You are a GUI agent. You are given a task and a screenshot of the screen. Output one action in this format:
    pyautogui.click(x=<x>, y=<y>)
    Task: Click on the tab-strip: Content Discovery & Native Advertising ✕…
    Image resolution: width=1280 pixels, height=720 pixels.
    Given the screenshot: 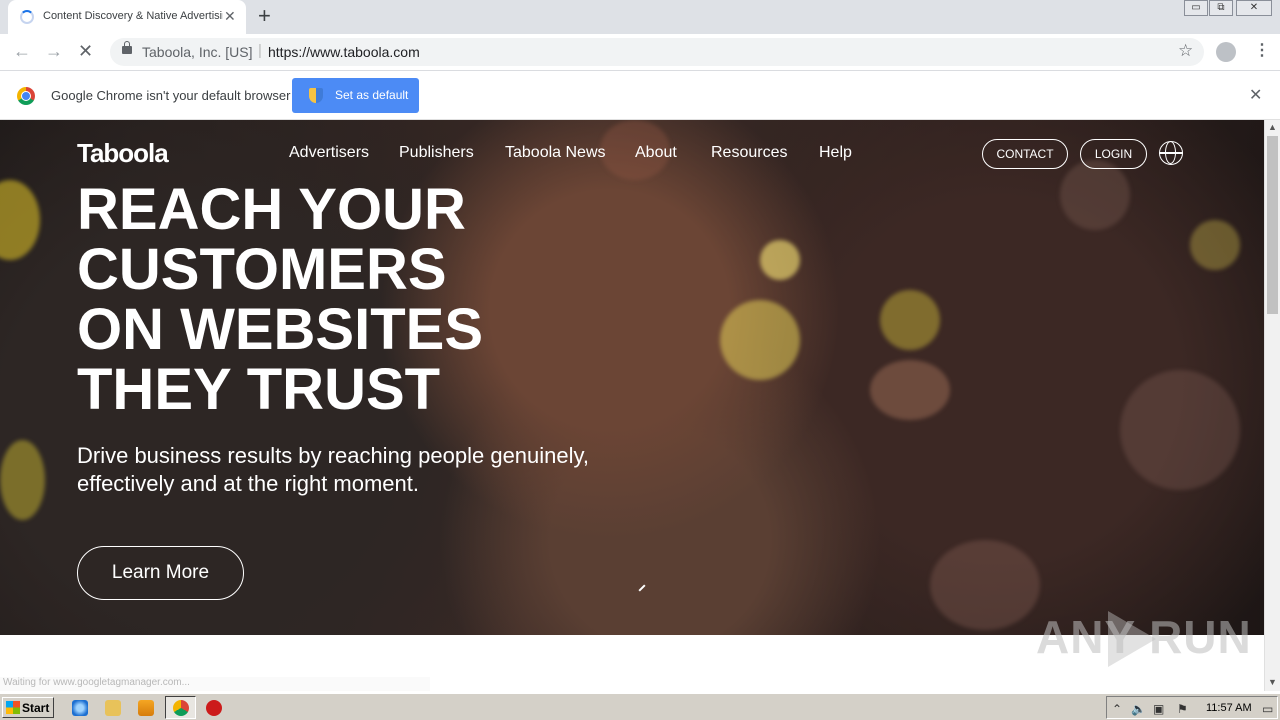 What is the action you would take?
    pyautogui.click(x=640, y=17)
    